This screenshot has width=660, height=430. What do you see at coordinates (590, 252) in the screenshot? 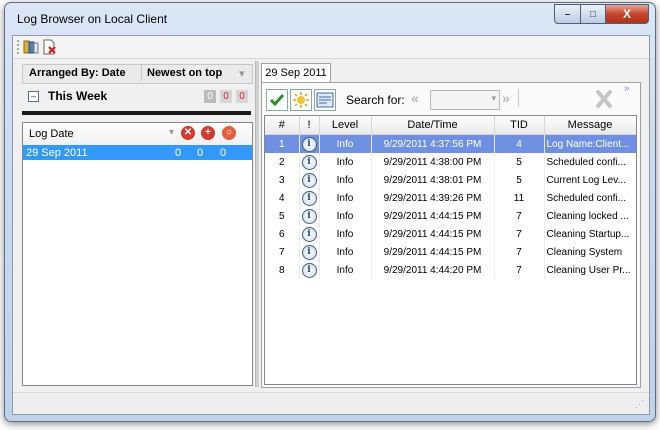
I see `message-cell: Cleaning System` at bounding box center [590, 252].